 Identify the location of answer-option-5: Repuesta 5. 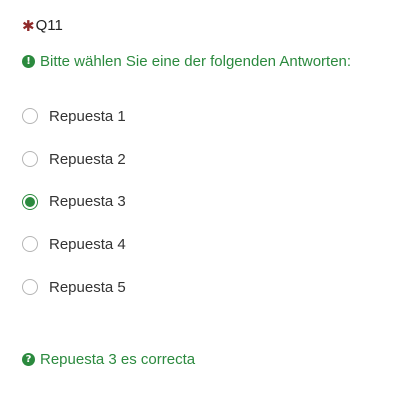
(74, 293).